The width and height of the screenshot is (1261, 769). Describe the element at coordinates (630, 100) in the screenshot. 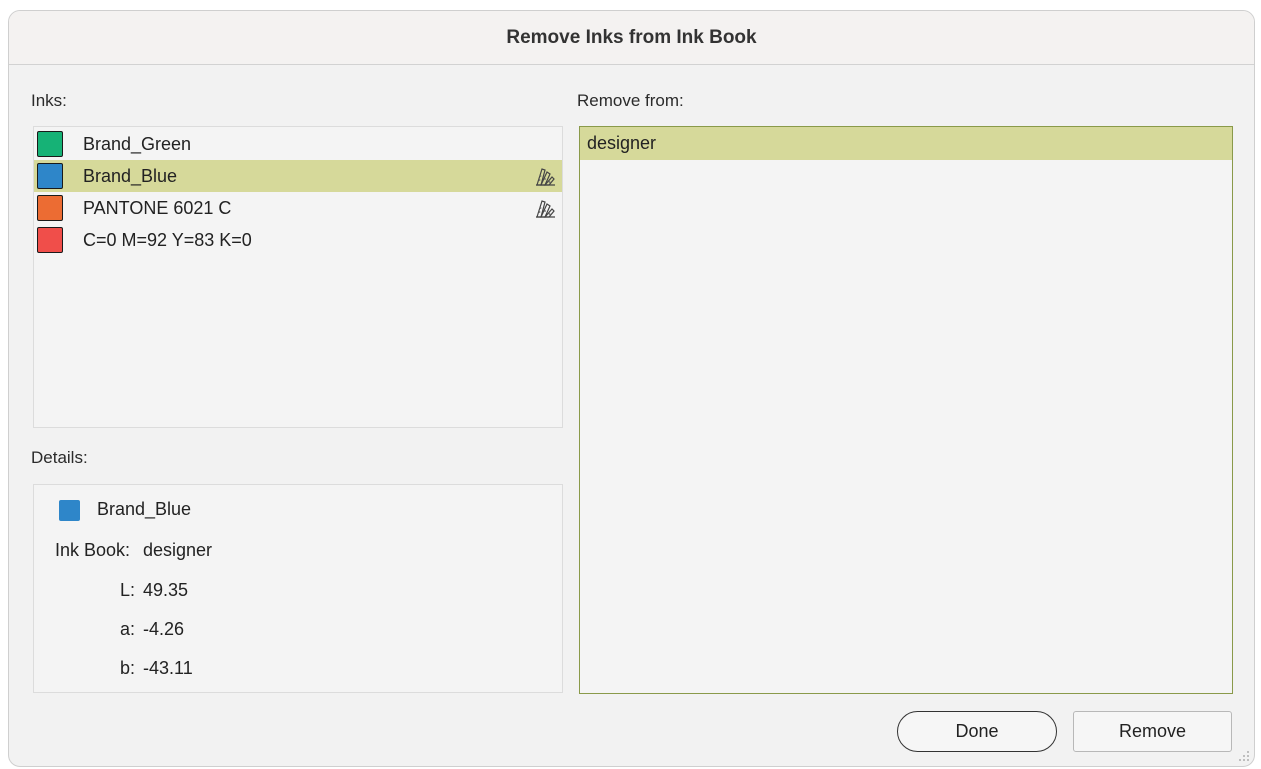

I see `remove-from-label: Remove from:` at that location.